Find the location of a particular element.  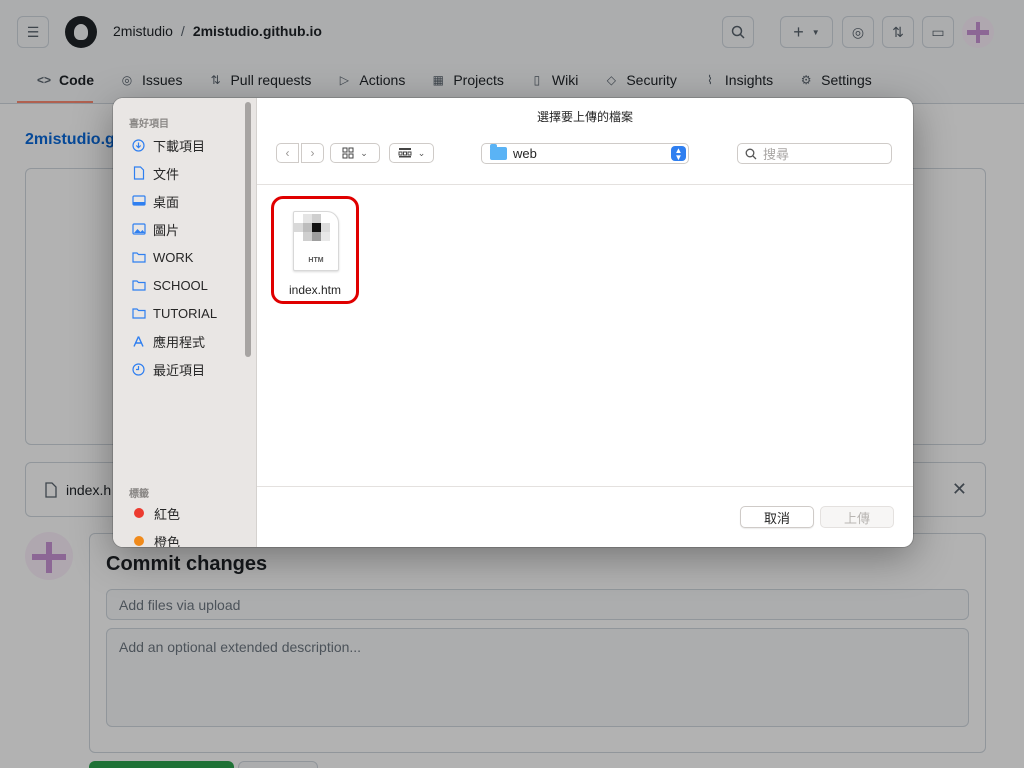

dialog-sidebar: 喜好項目 下載項目 文件 桌面 圖片 WORK SCHOOL TUTORIAL is located at coordinates (185, 322).